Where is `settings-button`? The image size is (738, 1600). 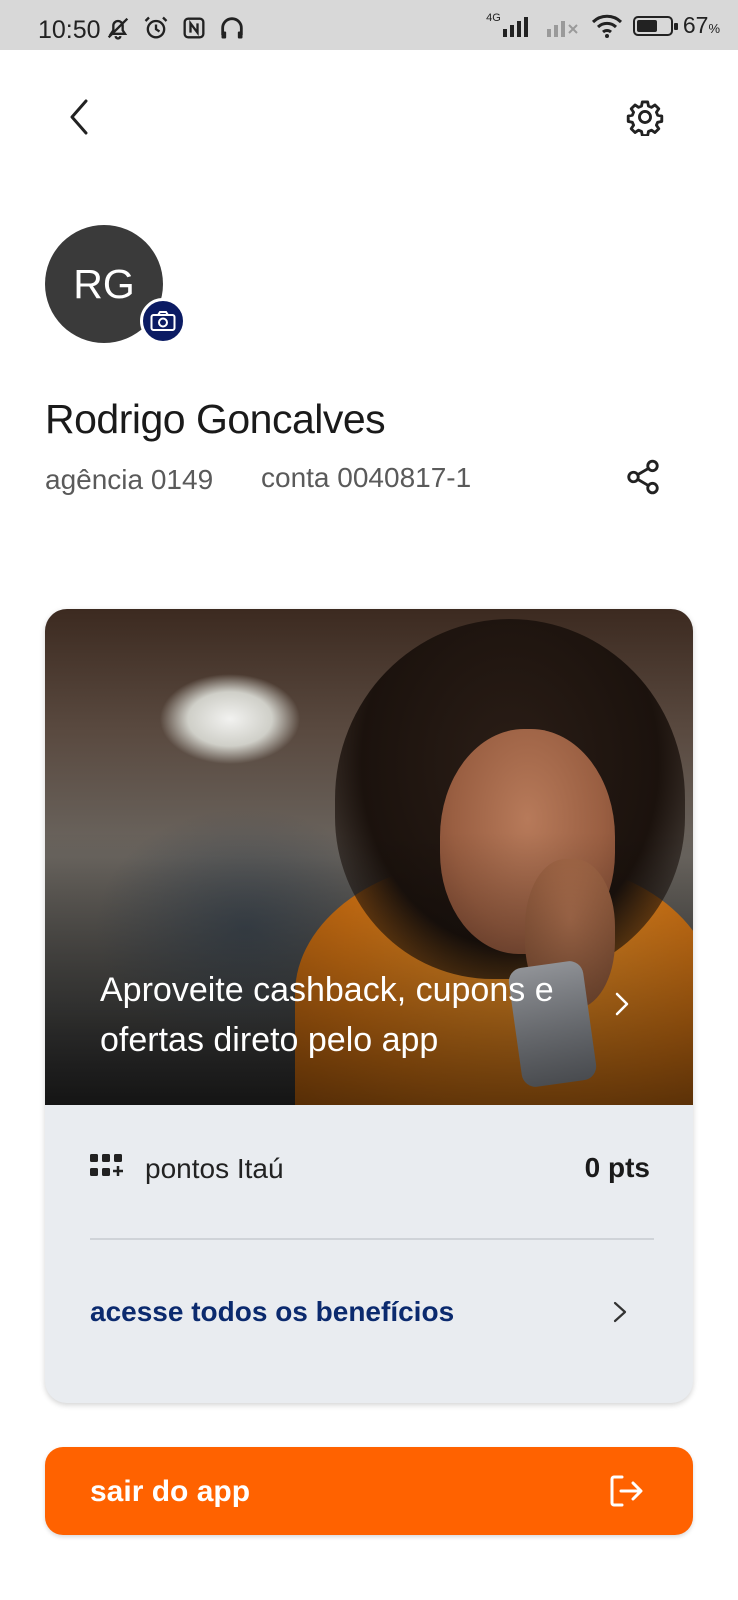
settings-button is located at coordinates (645, 117).